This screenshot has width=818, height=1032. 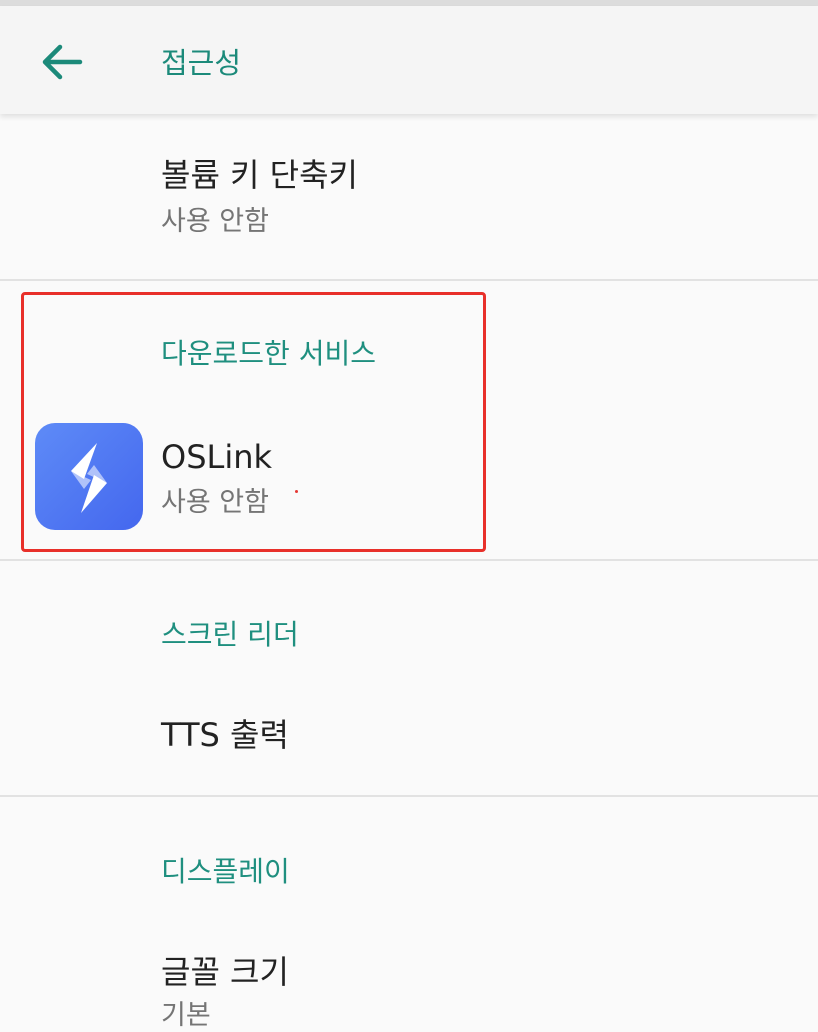 What do you see at coordinates (201, 63) in the screenshot?
I see `page-title: 접근성` at bounding box center [201, 63].